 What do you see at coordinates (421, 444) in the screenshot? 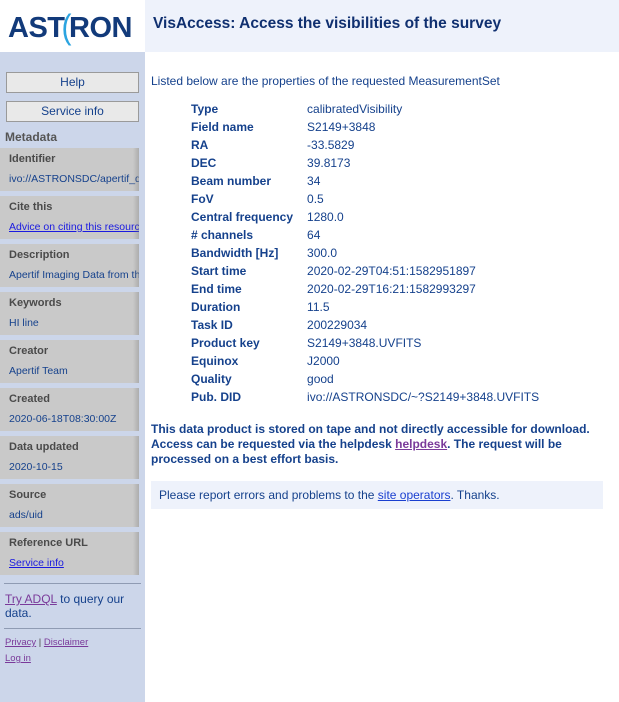
I see `helpdesk-link: helpdesk` at bounding box center [421, 444].